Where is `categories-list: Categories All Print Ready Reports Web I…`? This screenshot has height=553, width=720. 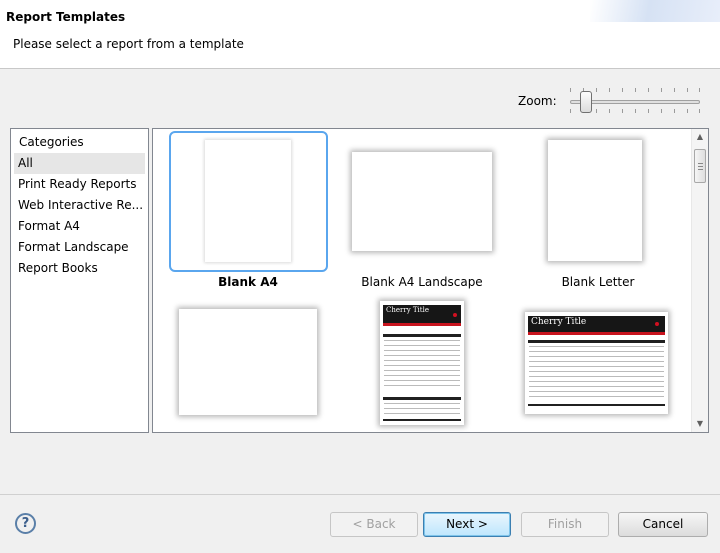
categories-list: Categories All Print Ready Reports Web I… is located at coordinates (79, 280).